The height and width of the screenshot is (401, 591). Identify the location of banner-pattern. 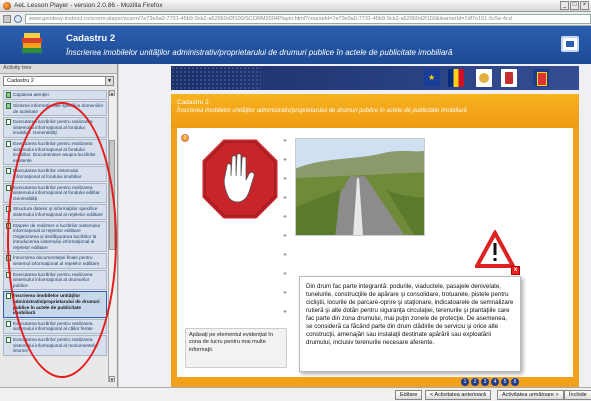
(216, 78).